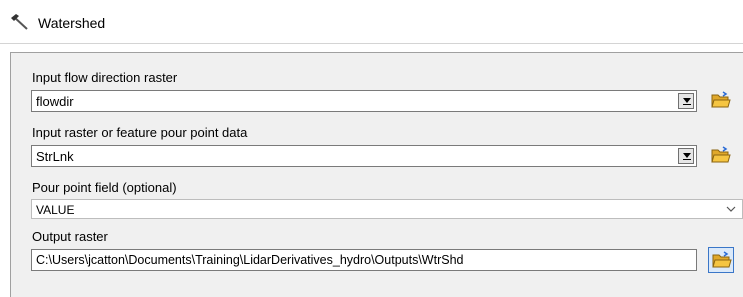 This screenshot has height=297, width=743. Describe the element at coordinates (364, 101) in the screenshot. I see `flow-direction-dropdown: flowdir` at that location.